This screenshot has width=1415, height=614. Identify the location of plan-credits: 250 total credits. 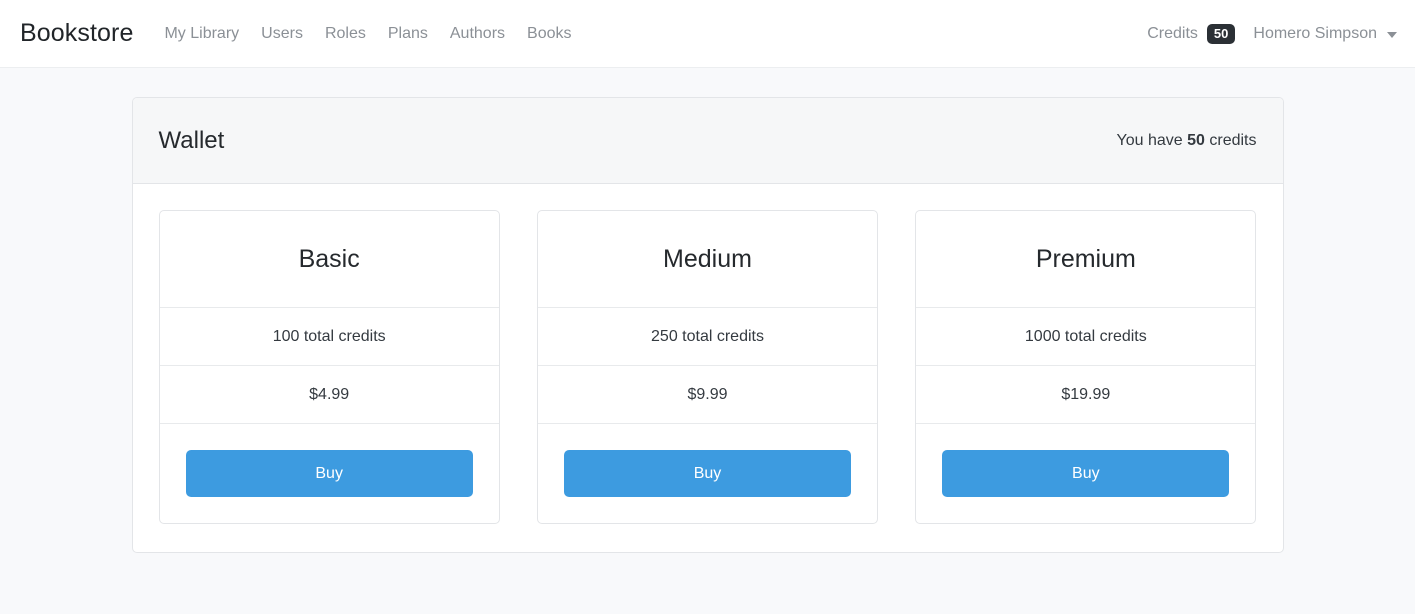
(707, 336).